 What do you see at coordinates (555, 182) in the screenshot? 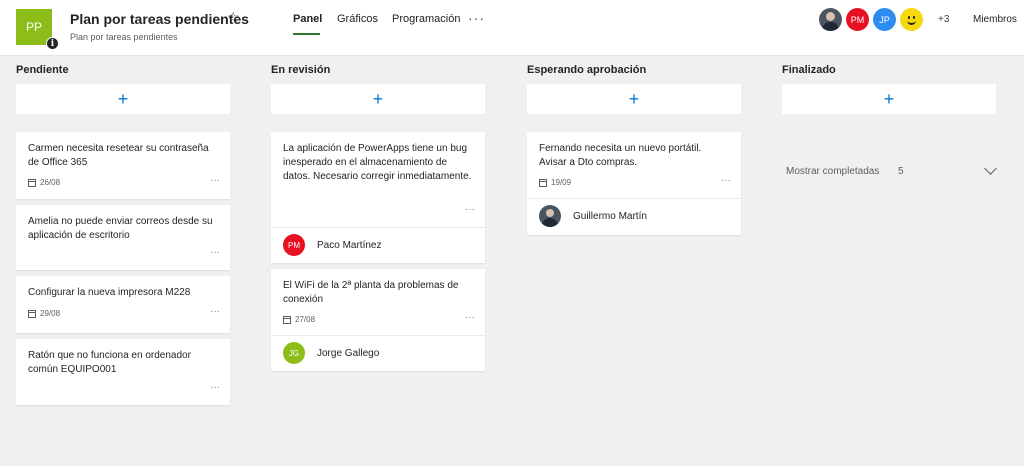
I see `task-due-date: 19/09` at bounding box center [555, 182].